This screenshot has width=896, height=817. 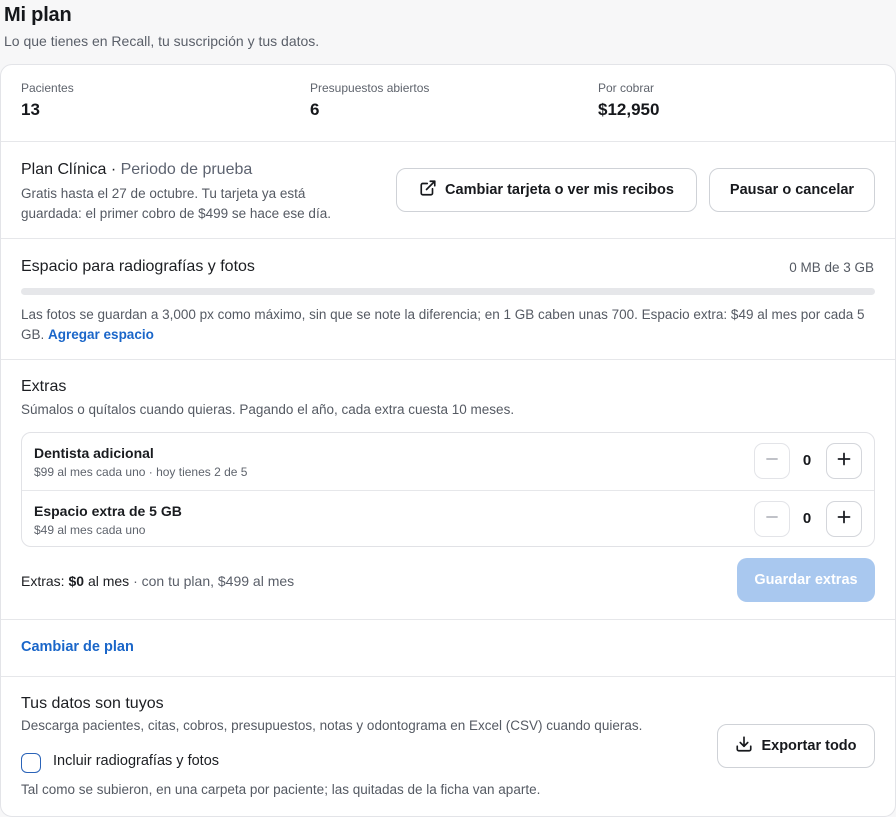 What do you see at coordinates (807, 518) in the screenshot?
I see `storage-quantity: 0` at bounding box center [807, 518].